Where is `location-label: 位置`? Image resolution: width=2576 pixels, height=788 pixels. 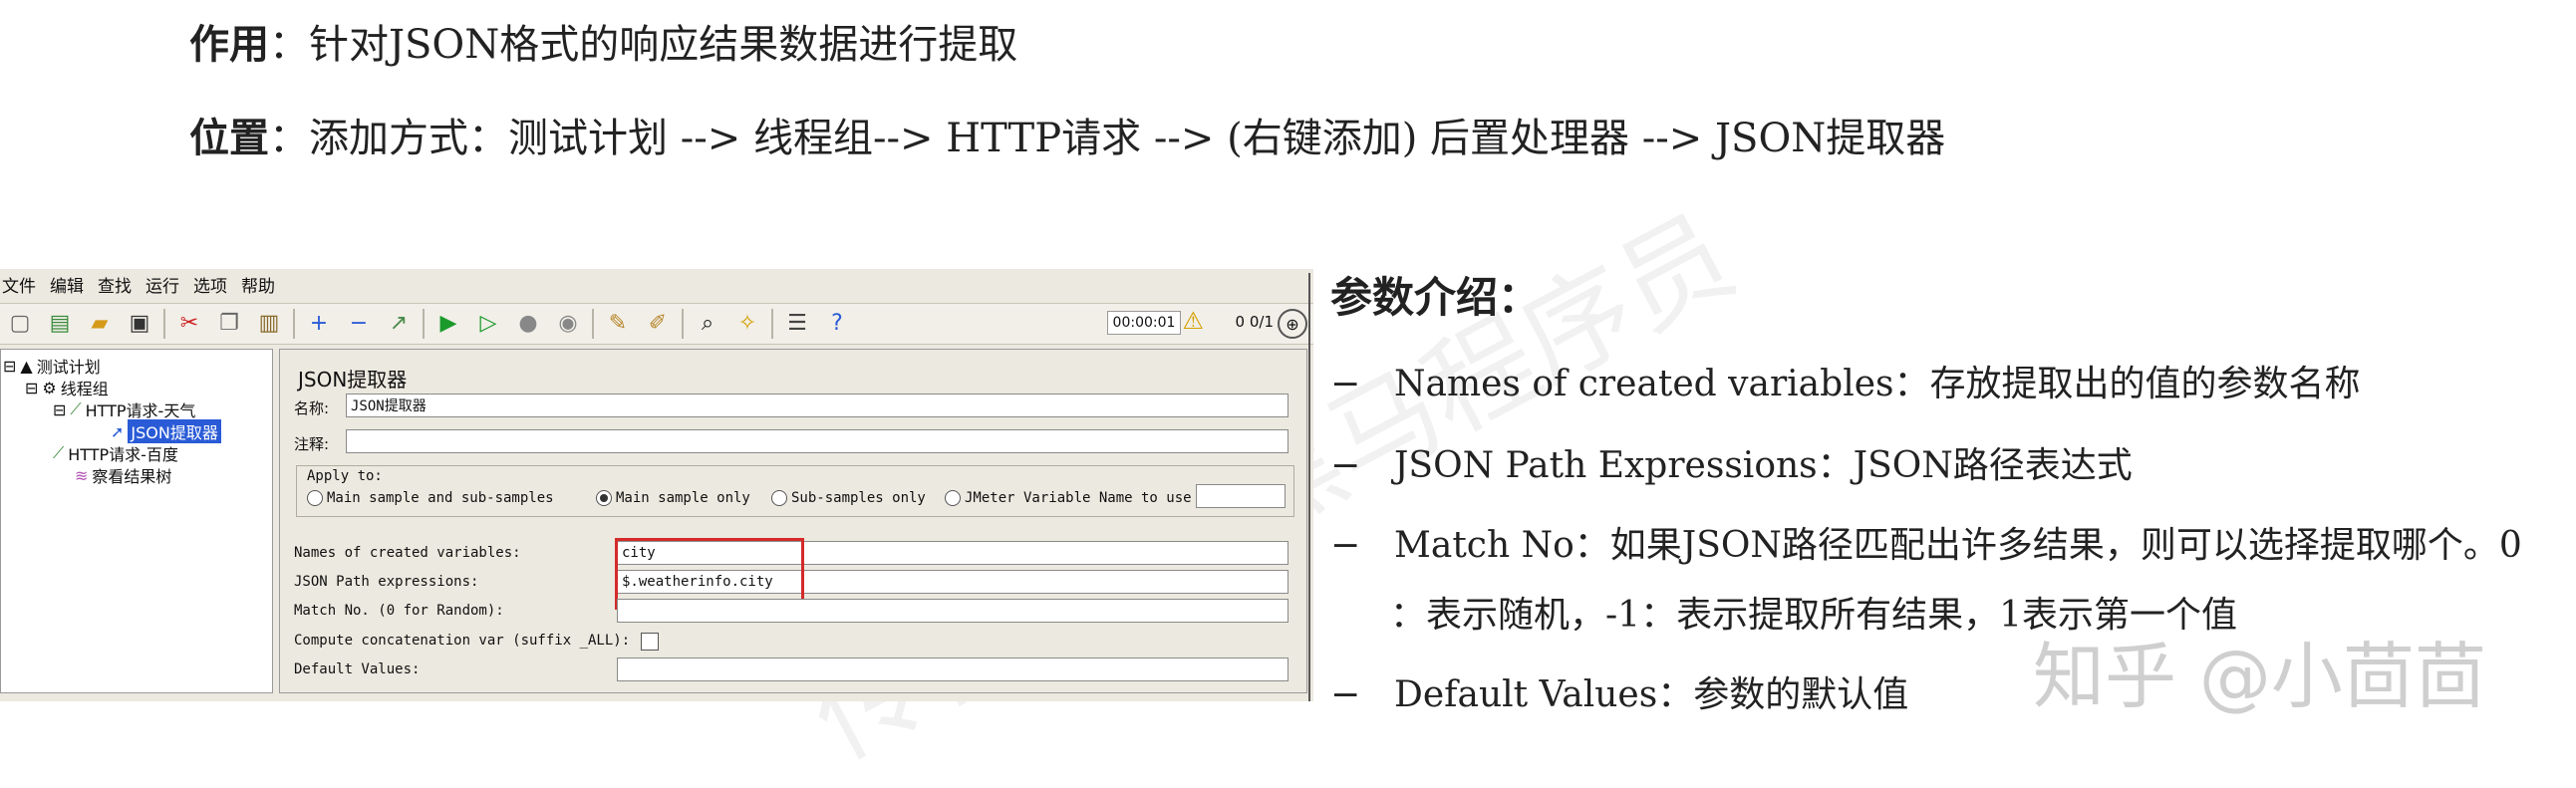
location-label: 位置 is located at coordinates (229, 138).